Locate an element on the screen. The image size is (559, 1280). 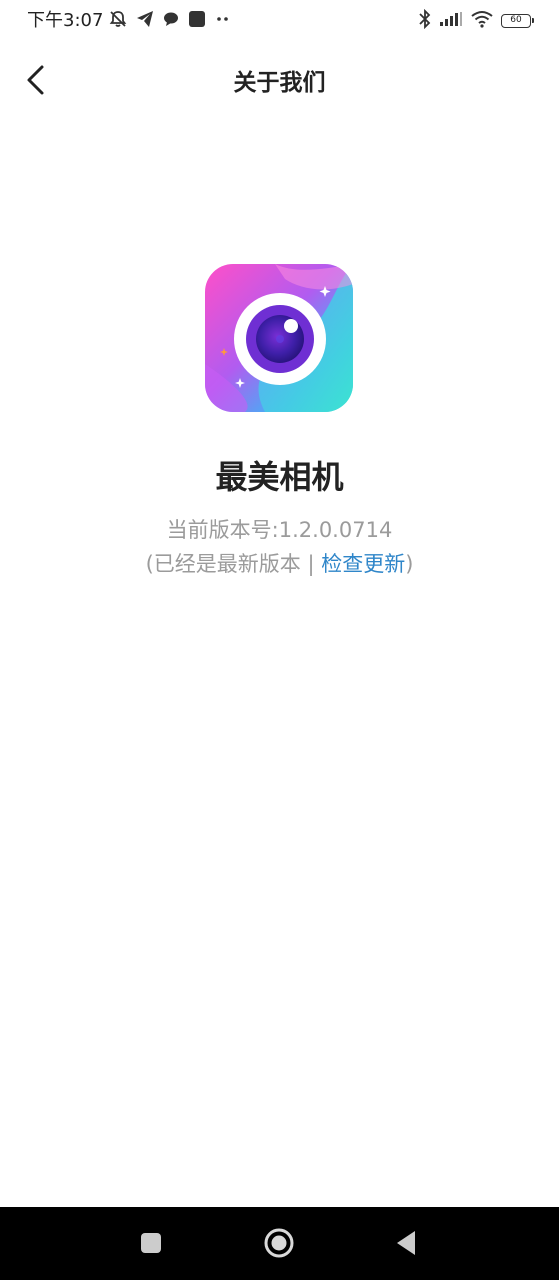
app-square-icon is located at coordinates (197, 21).